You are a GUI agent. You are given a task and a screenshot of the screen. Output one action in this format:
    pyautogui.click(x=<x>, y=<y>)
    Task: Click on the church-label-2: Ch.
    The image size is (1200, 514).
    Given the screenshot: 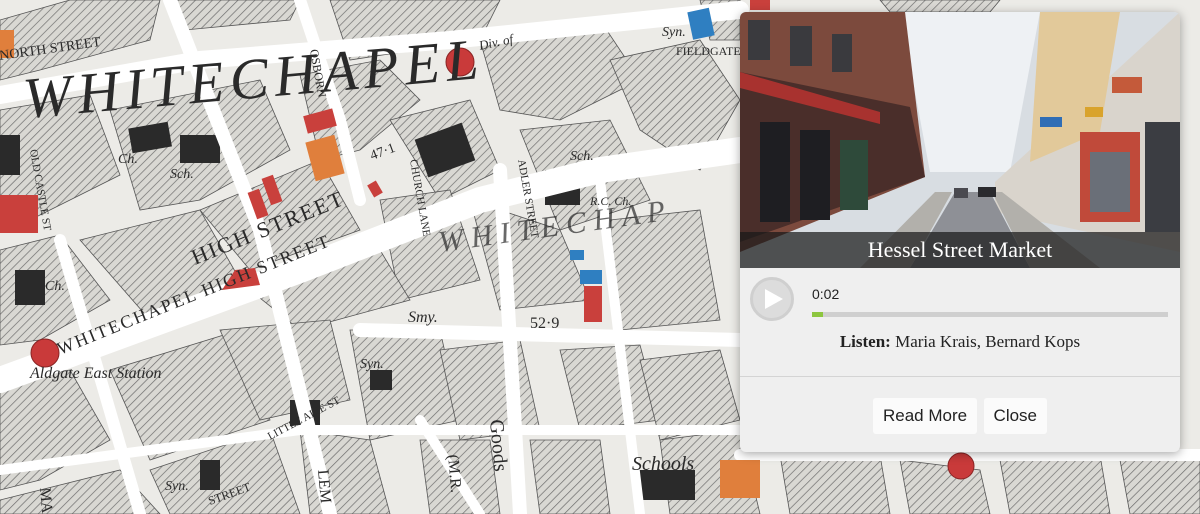 What is the action you would take?
    pyautogui.click(x=55, y=286)
    